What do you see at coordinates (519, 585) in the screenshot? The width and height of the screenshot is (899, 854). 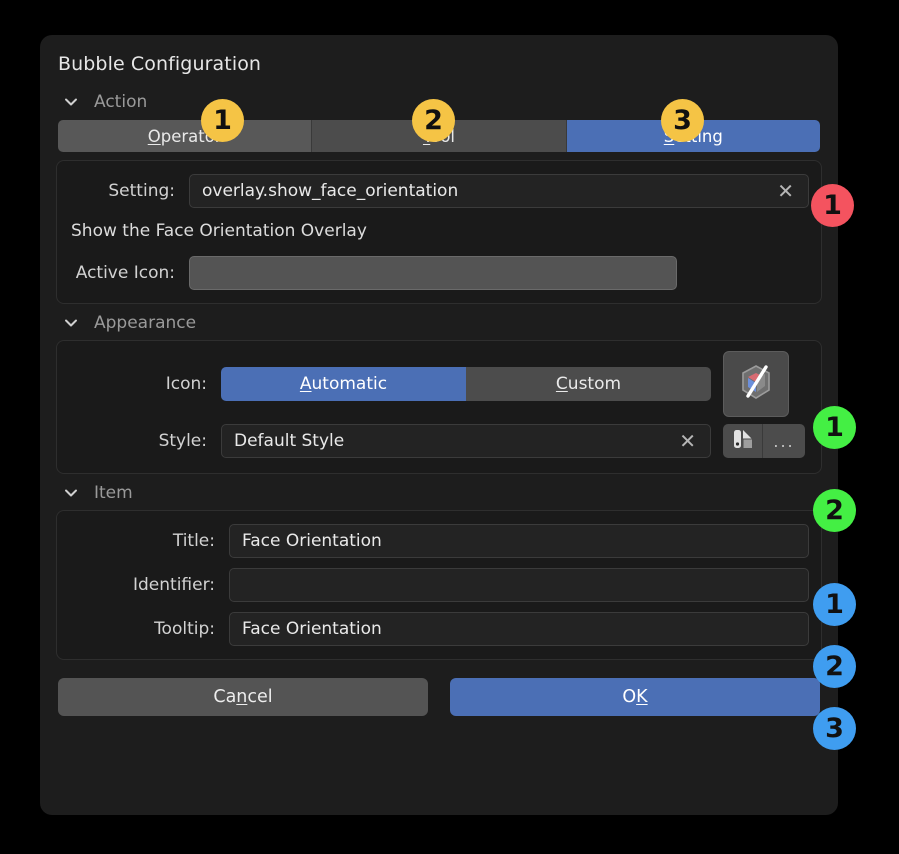 I see `identifier-input` at bounding box center [519, 585].